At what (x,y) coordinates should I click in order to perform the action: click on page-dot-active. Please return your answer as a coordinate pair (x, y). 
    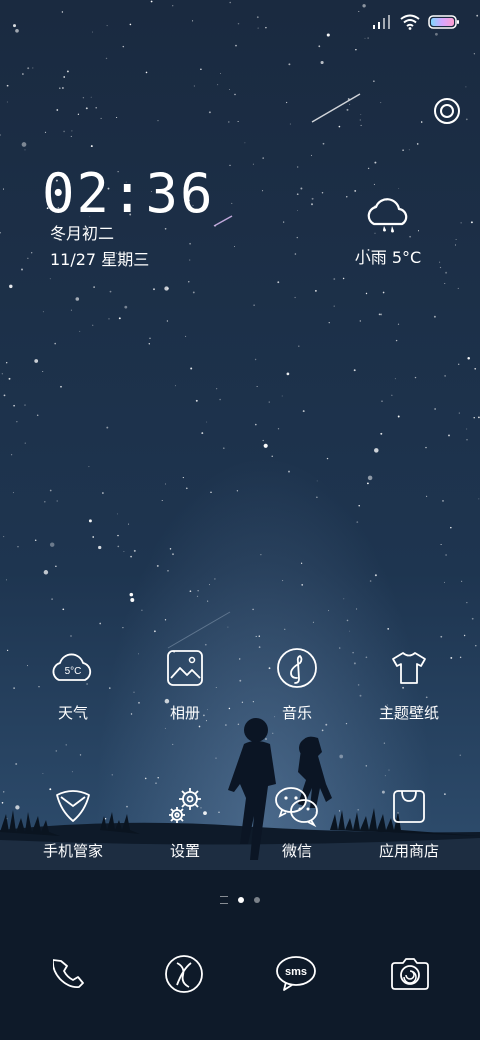
    Looking at the image, I should click on (241, 900).